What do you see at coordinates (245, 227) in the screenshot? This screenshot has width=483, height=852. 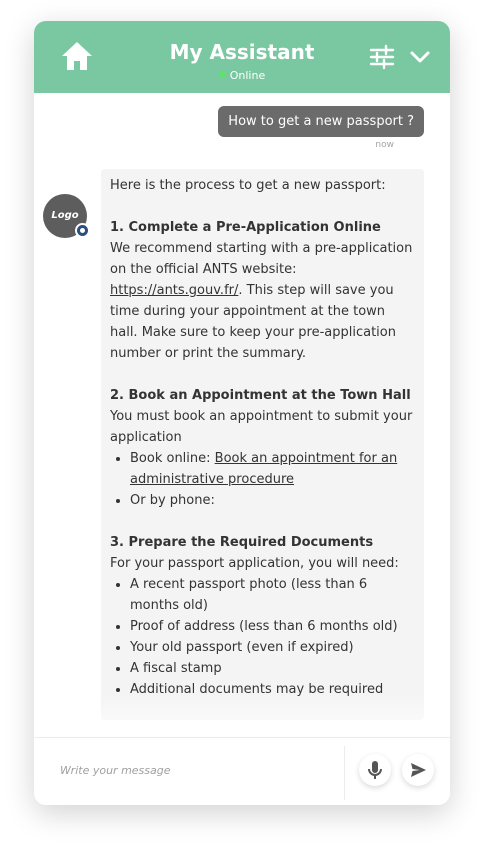 I see `step-1-title: 1. Complete a Pre-Application Online` at bounding box center [245, 227].